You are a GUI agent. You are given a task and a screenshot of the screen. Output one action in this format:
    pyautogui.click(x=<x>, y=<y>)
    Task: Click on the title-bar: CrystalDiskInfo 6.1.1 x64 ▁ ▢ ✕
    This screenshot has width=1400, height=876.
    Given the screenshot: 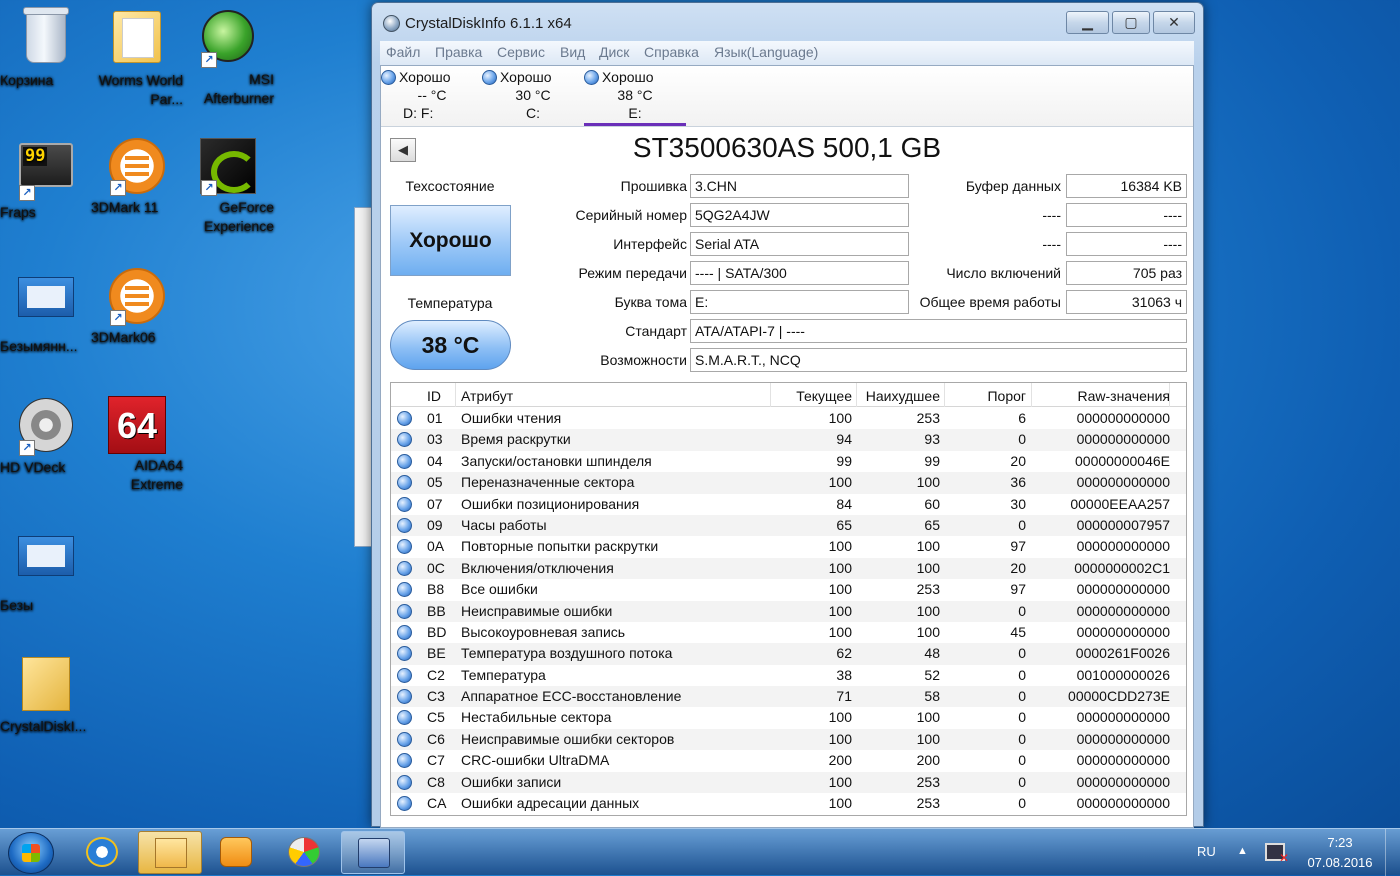 What is the action you would take?
    pyautogui.click(x=787, y=23)
    